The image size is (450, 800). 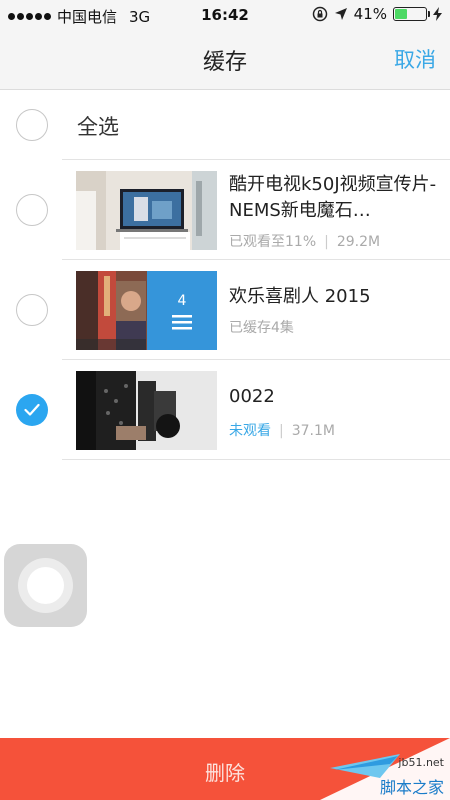 I want to click on assistive-touch-core, so click(x=45, y=585).